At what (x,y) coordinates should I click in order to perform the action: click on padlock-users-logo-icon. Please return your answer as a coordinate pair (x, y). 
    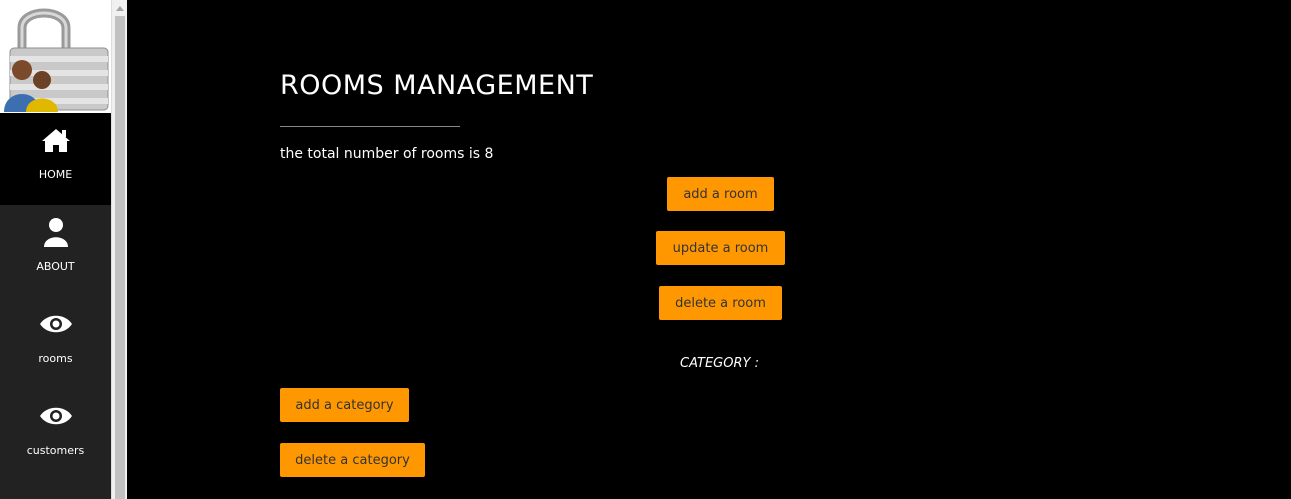
    Looking at the image, I should click on (56, 60).